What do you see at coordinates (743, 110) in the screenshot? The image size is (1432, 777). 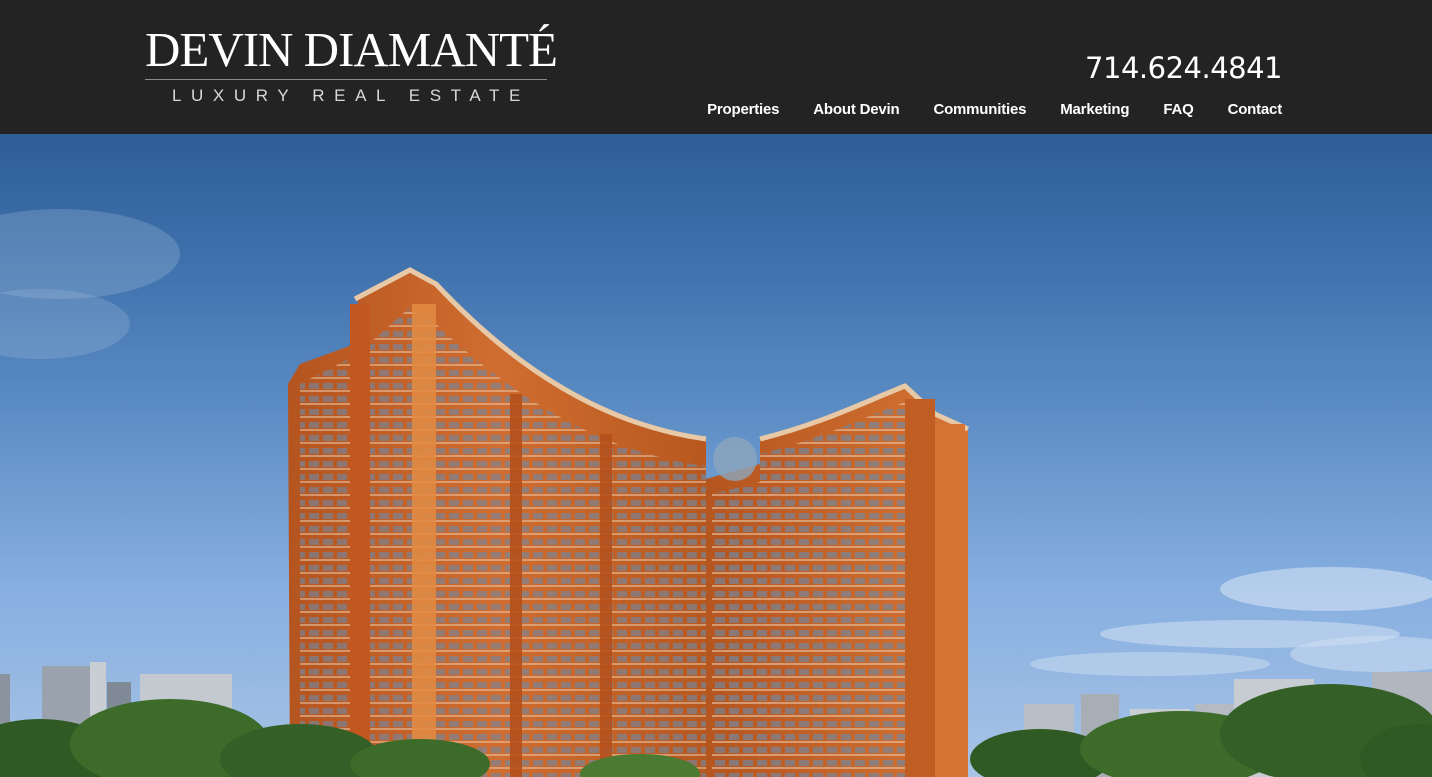 I see `nav-item-properties: Properties` at bounding box center [743, 110].